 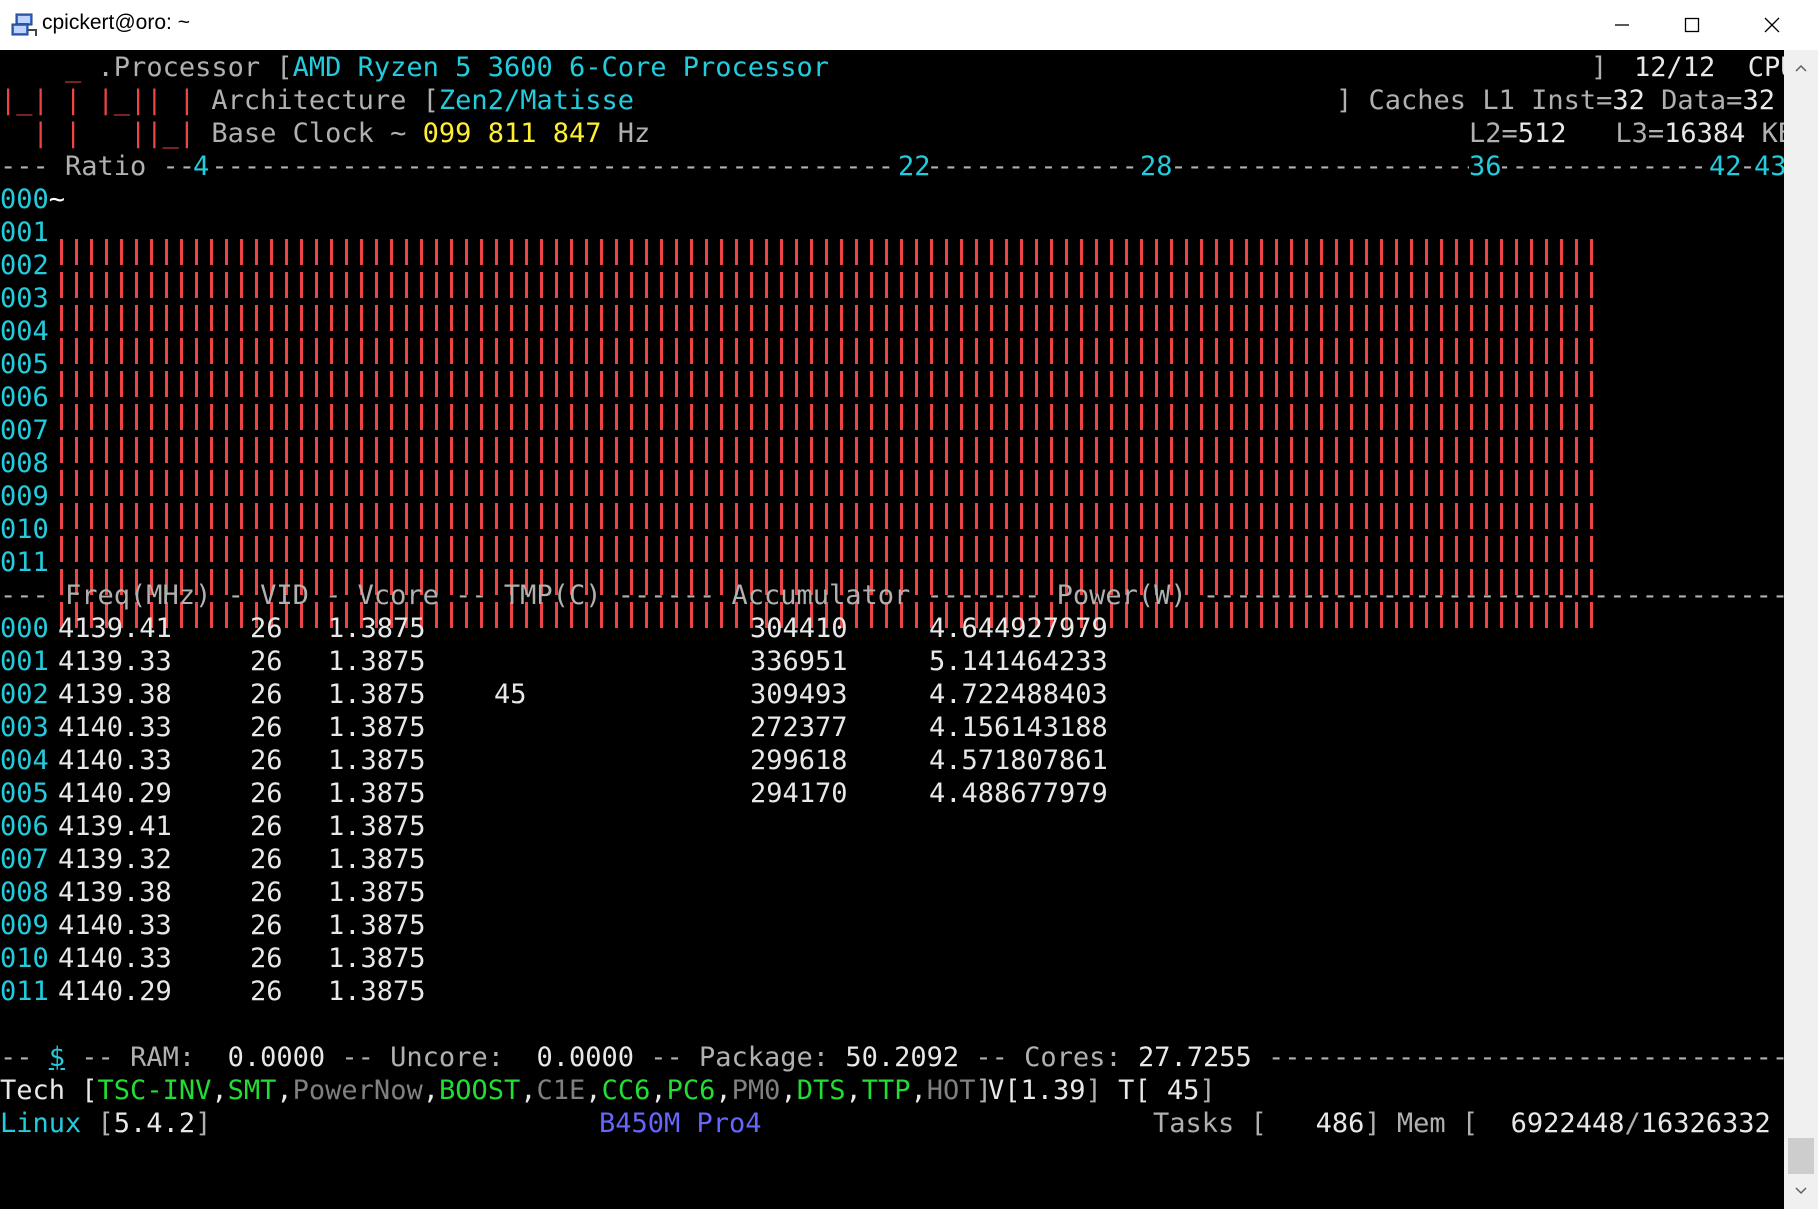 What do you see at coordinates (1462, 1123) in the screenshot?
I see `tasks-mem: Tasks [ 486] Mem [ 6922448/16326332 KB]` at bounding box center [1462, 1123].